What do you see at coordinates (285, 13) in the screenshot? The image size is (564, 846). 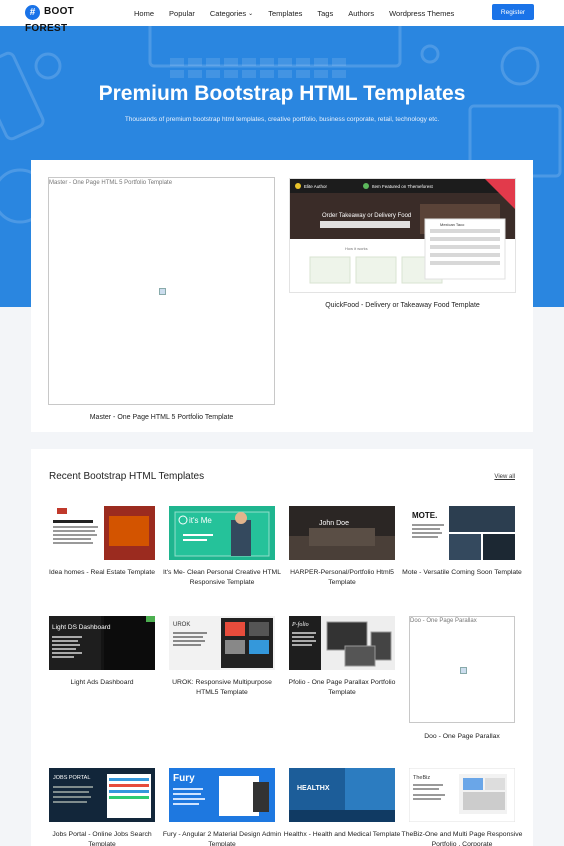 I see `nav-templates: Templates` at bounding box center [285, 13].